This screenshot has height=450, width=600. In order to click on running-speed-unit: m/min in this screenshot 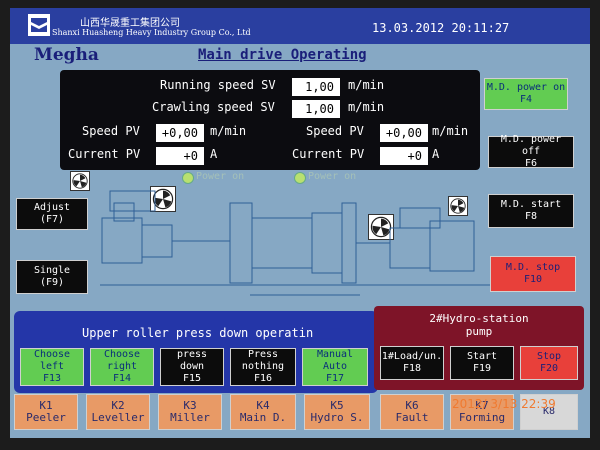, I will do `click(366, 85)`.